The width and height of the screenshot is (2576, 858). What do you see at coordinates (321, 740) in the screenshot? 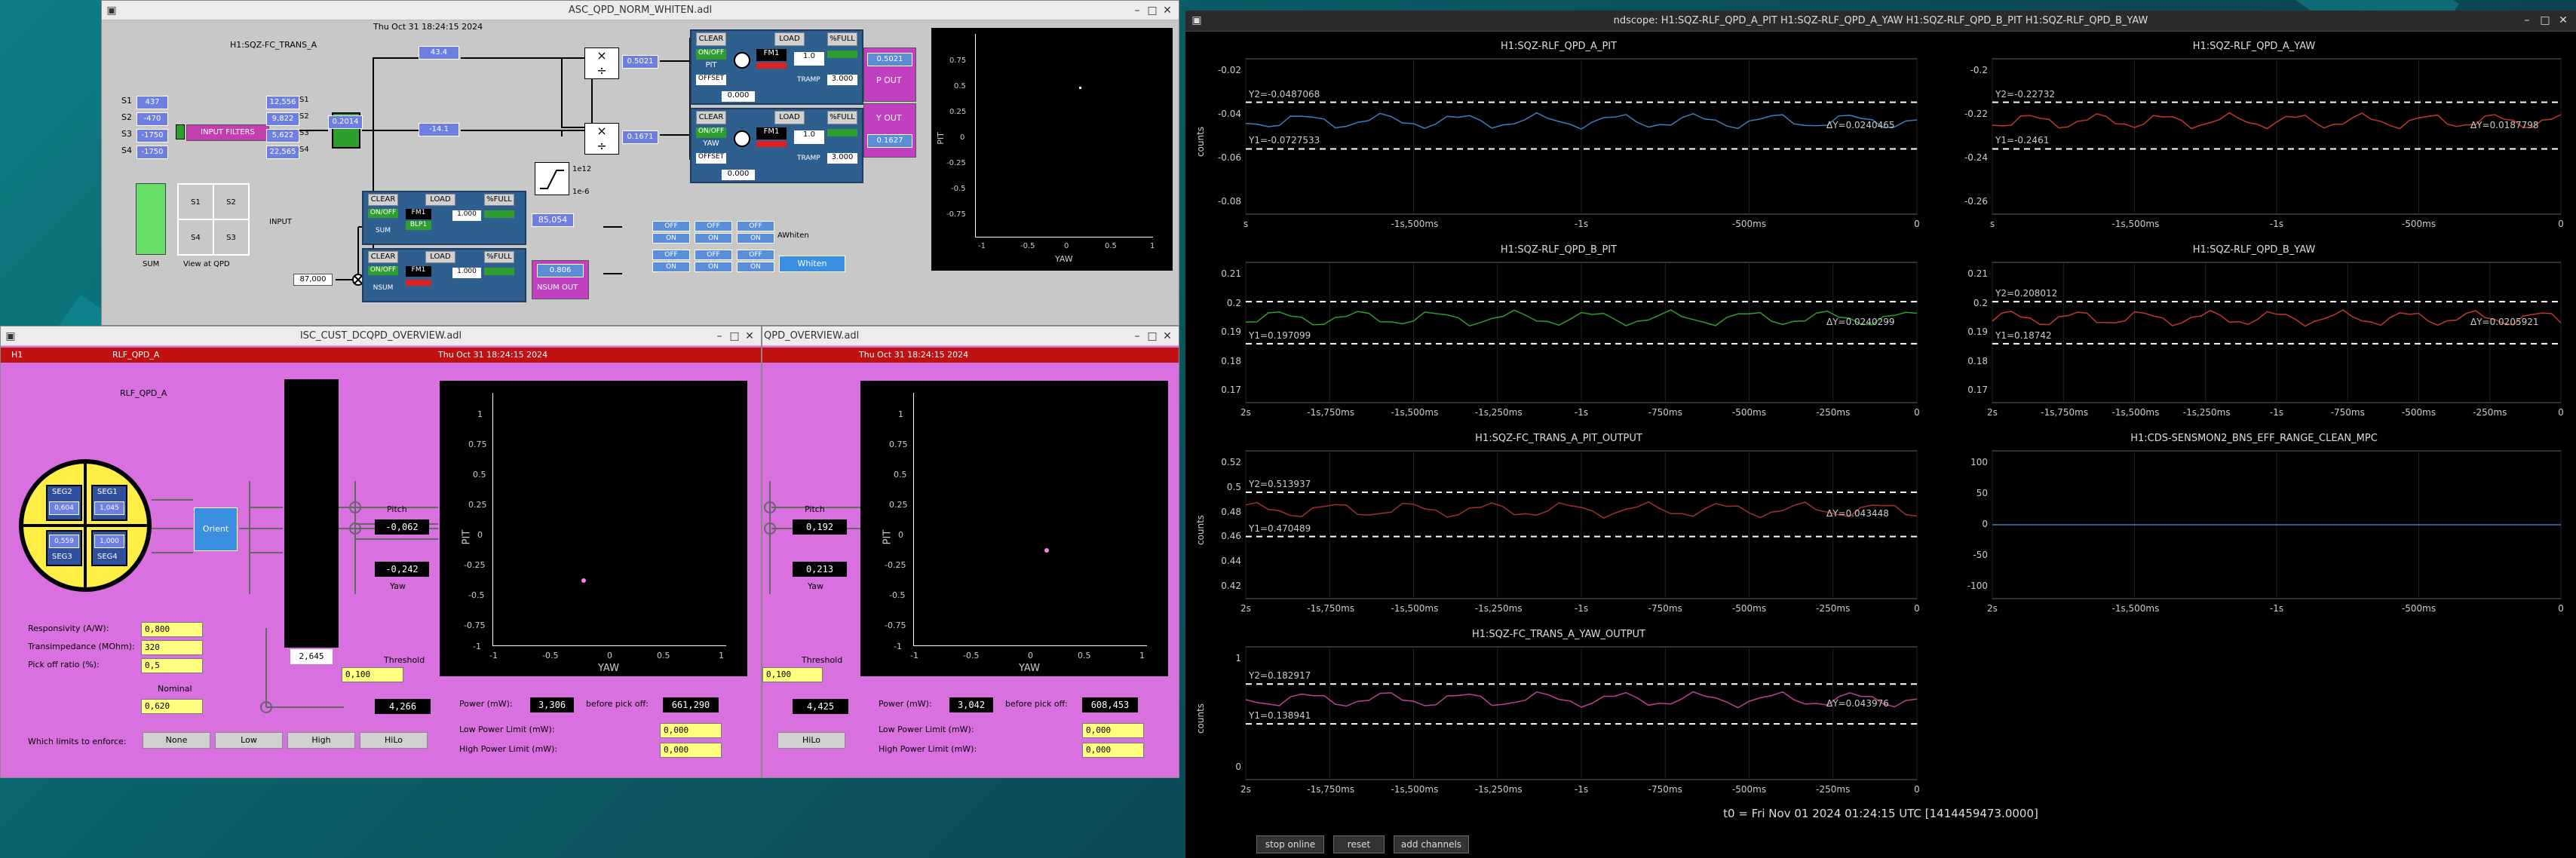
I see `enforce-high-button: High` at bounding box center [321, 740].